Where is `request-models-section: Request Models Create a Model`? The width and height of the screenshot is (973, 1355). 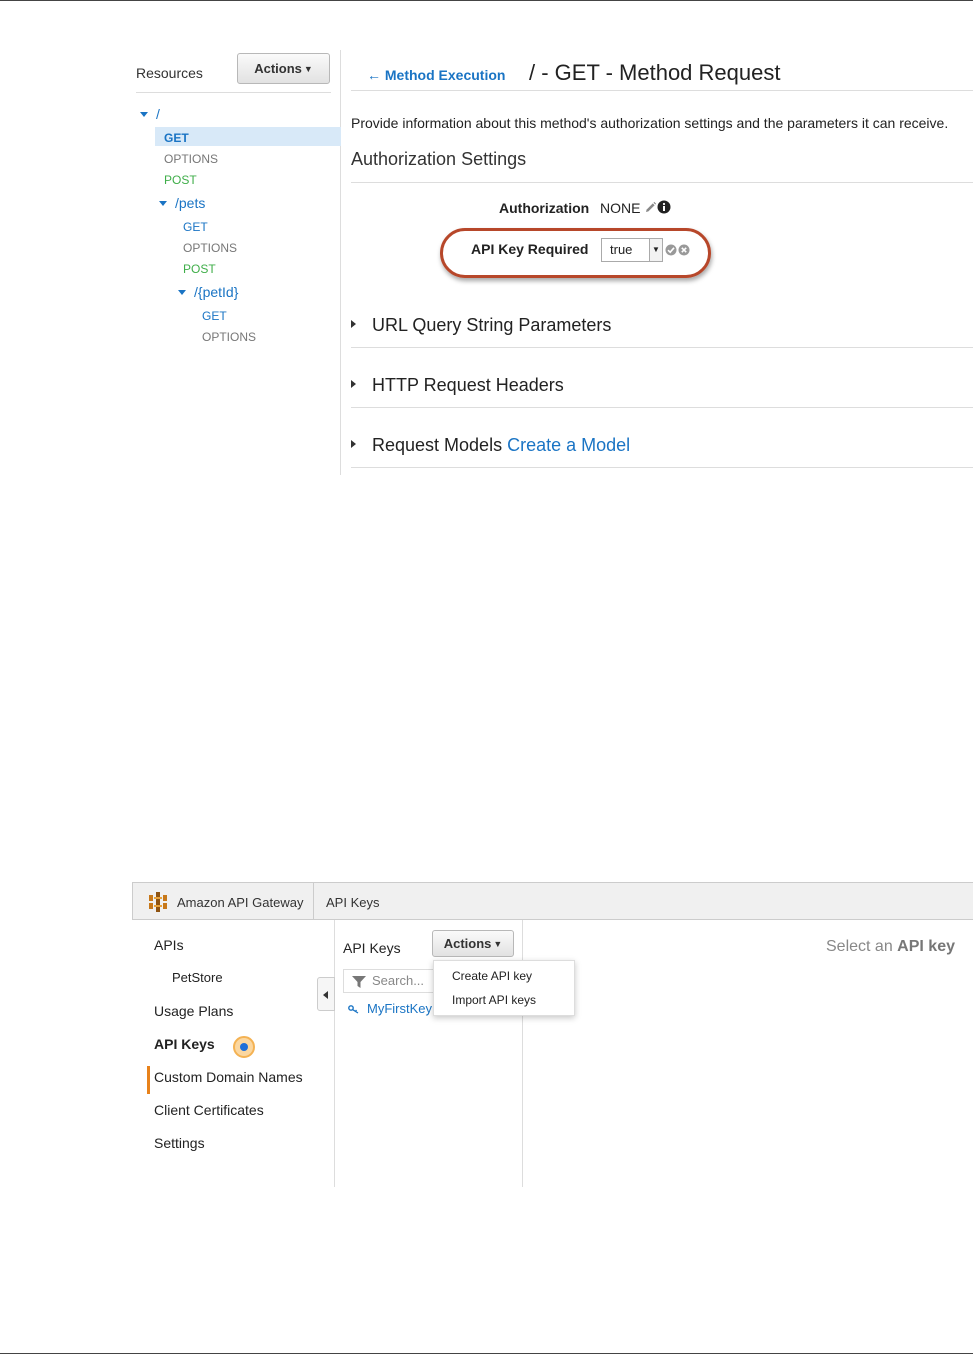 request-models-section: Request Models Create a Model is located at coordinates (490, 445).